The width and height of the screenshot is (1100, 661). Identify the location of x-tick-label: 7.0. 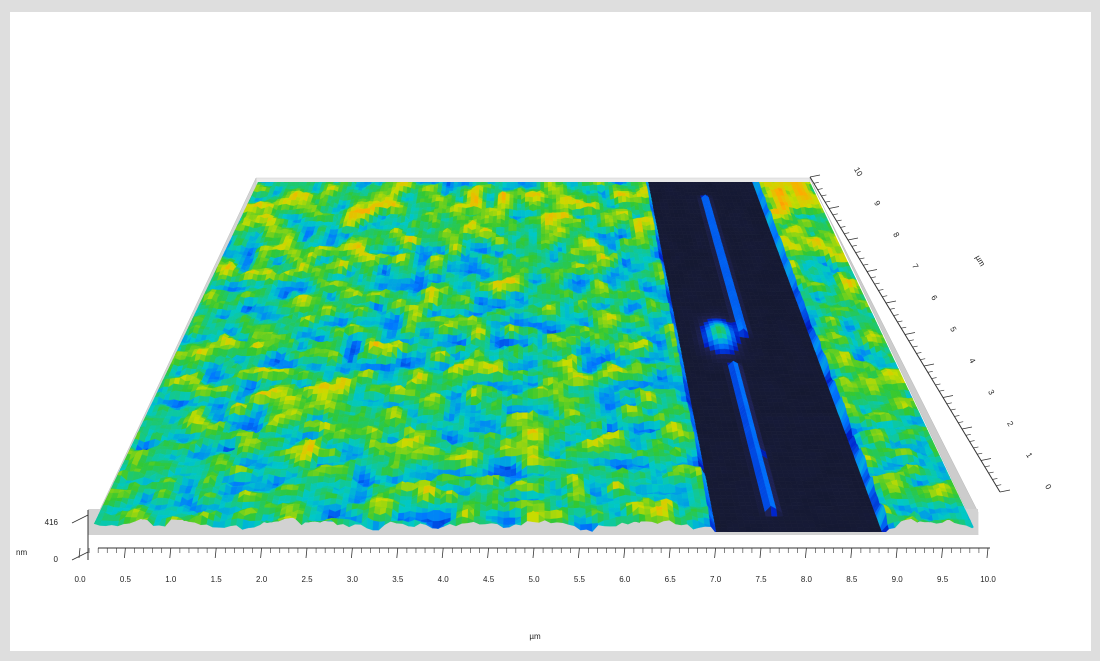
(716, 579).